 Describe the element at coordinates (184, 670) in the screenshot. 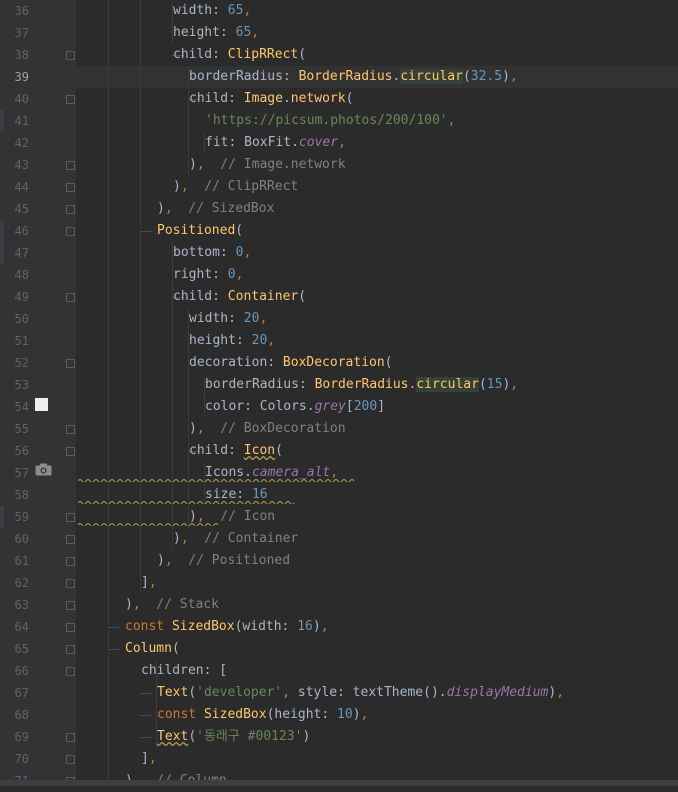

I see `code-token: children: [` at that location.